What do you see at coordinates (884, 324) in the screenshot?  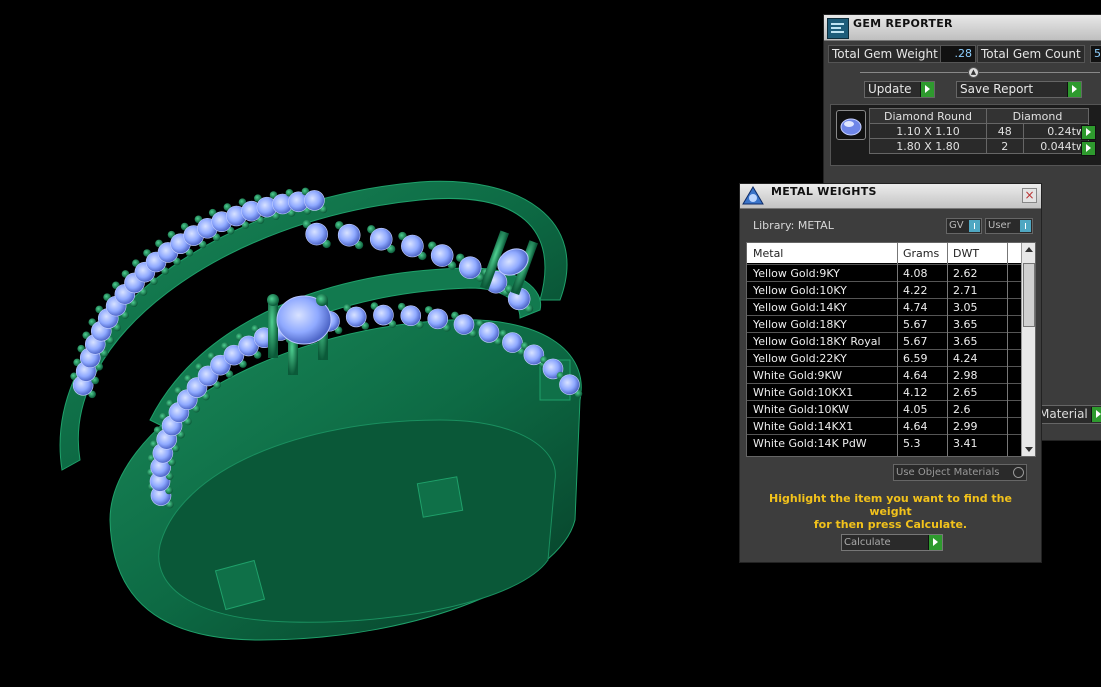 I see `metal-row: Yellow Gold:18KY 5.67 3.65` at bounding box center [884, 324].